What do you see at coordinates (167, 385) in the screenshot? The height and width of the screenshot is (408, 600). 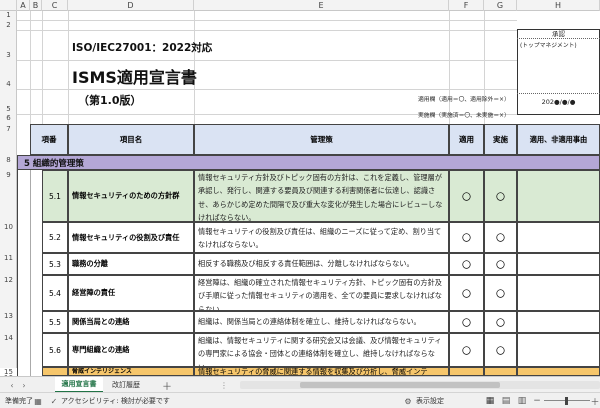 I see `add-sheet-icon: ＋` at bounding box center [167, 385].